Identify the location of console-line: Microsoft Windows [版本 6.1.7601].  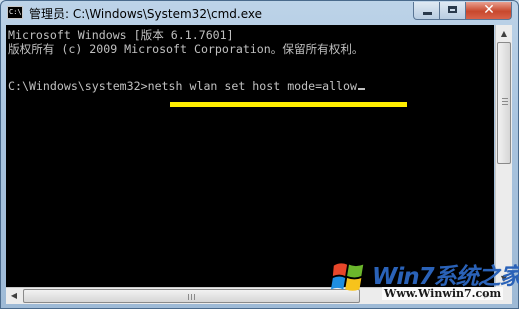
(121, 35).